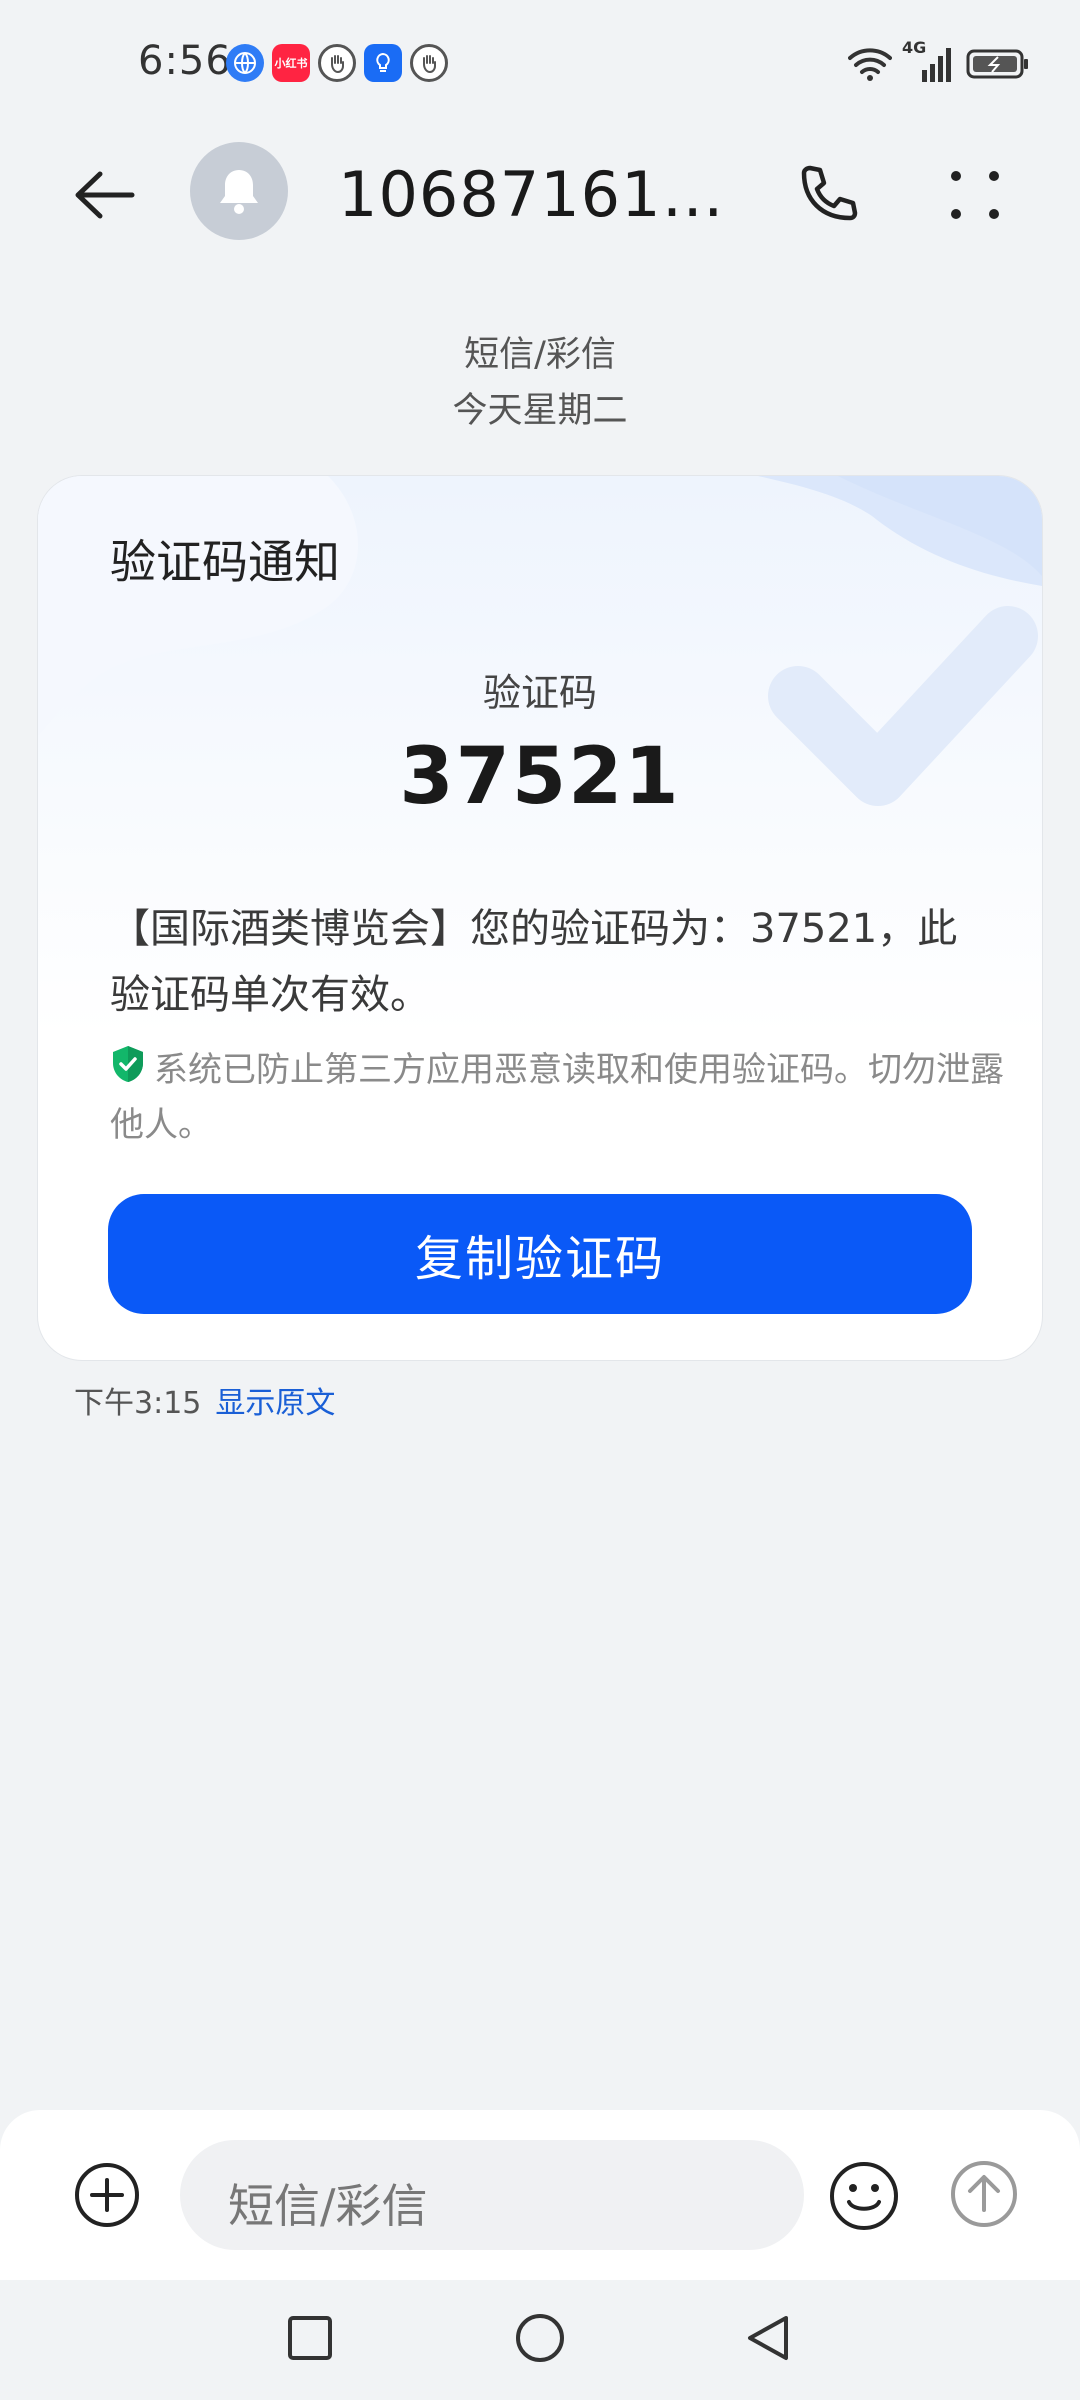  Describe the element at coordinates (929, 61) in the screenshot. I see `signal-icon: 4G` at that location.